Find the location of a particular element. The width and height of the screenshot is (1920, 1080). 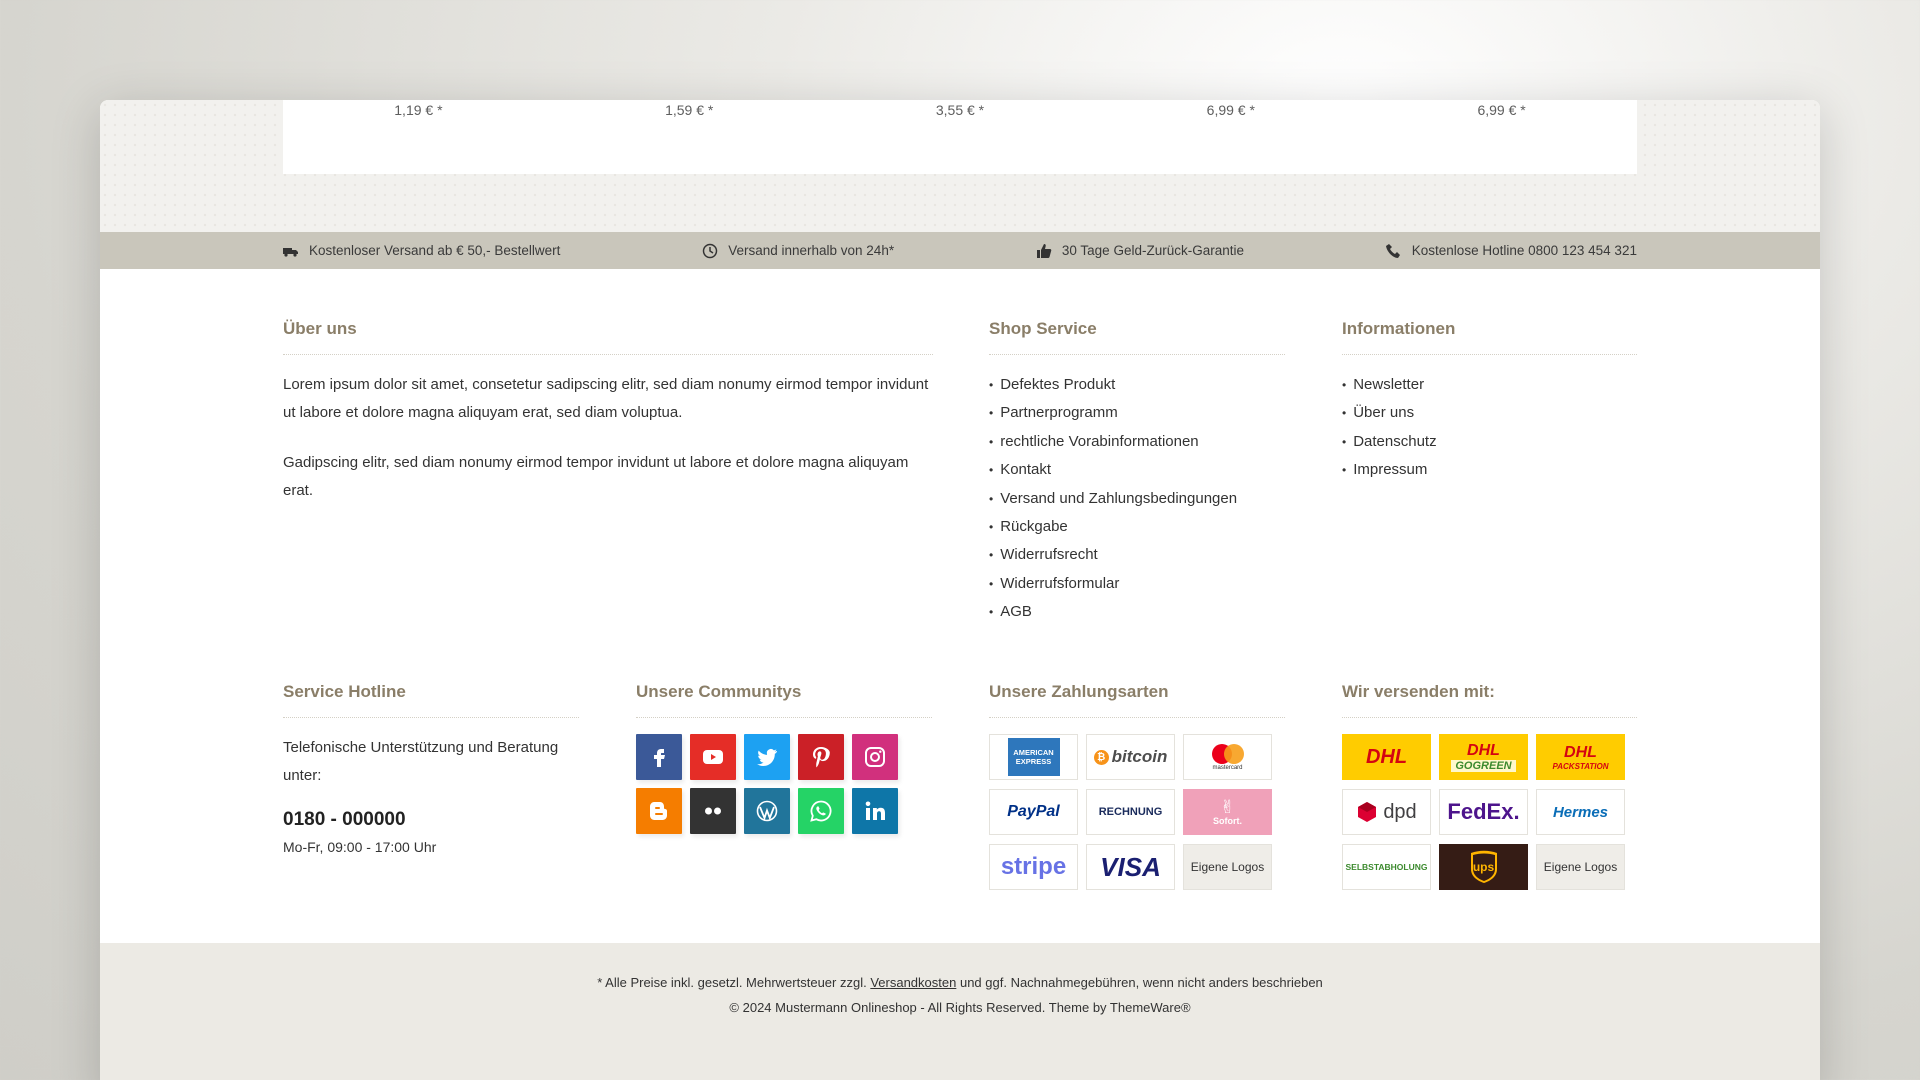

usp-delivery: Versand innerhalb von 24h* is located at coordinates (798, 251).